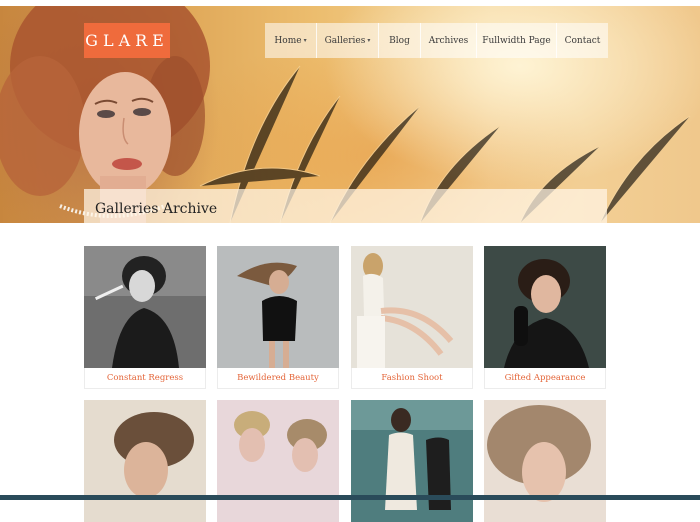  I want to click on gallery-card: Gifted Appearance, so click(545, 317).